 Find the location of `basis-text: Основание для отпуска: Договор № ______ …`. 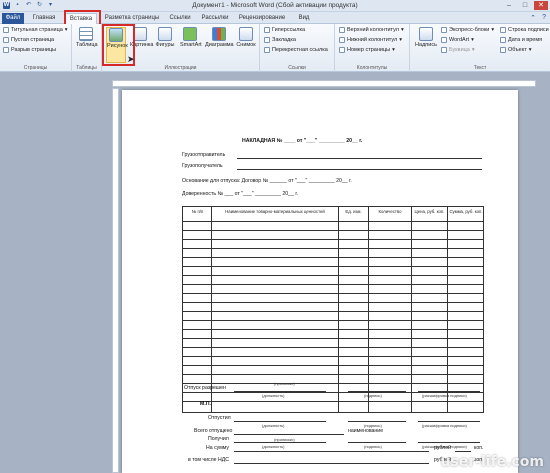

basis-text: Основание для отпуска: Договор № ______ … is located at coordinates (267, 181).